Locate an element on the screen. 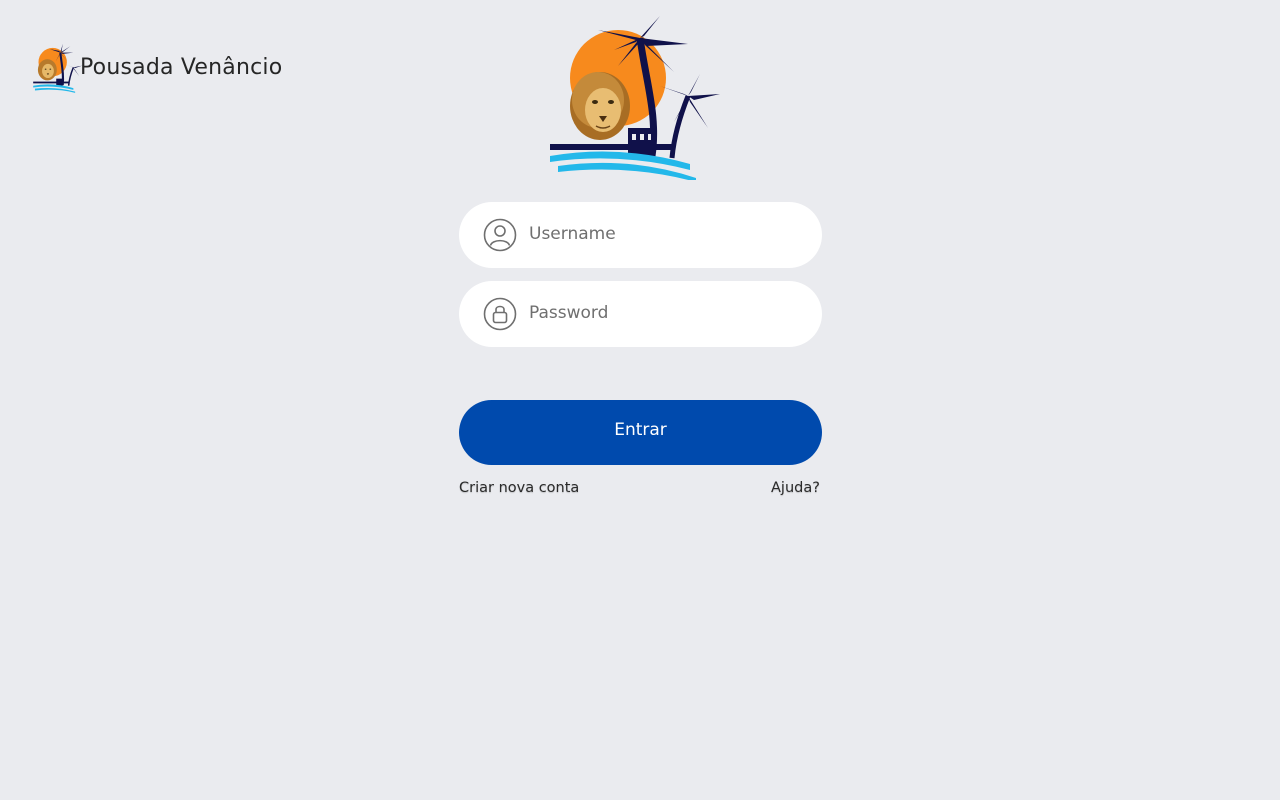  password-field is located at coordinates (640, 314).